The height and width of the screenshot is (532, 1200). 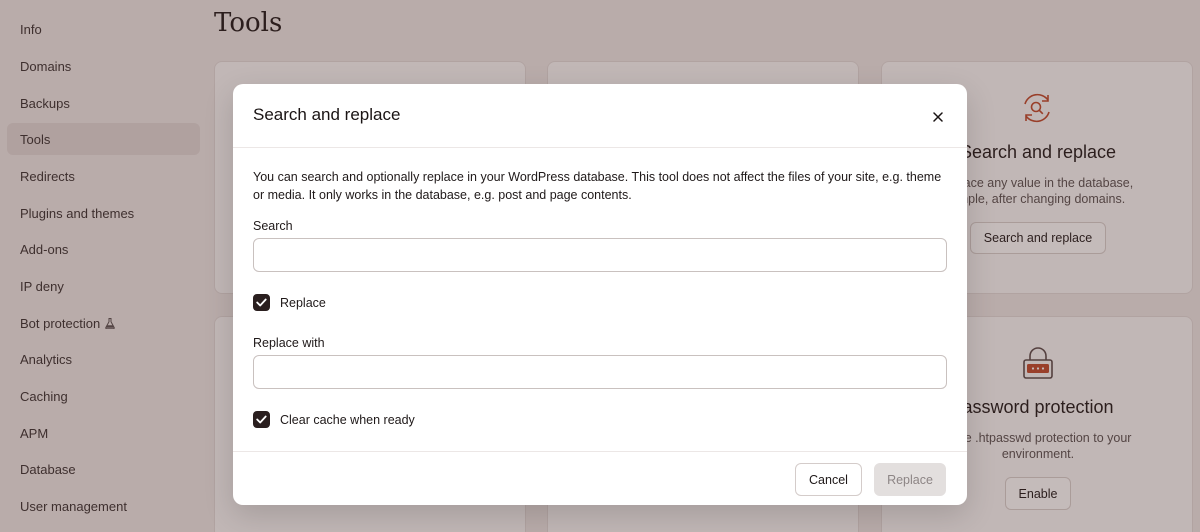 What do you see at coordinates (600, 116) in the screenshot?
I see `modal-header: Search and replace` at bounding box center [600, 116].